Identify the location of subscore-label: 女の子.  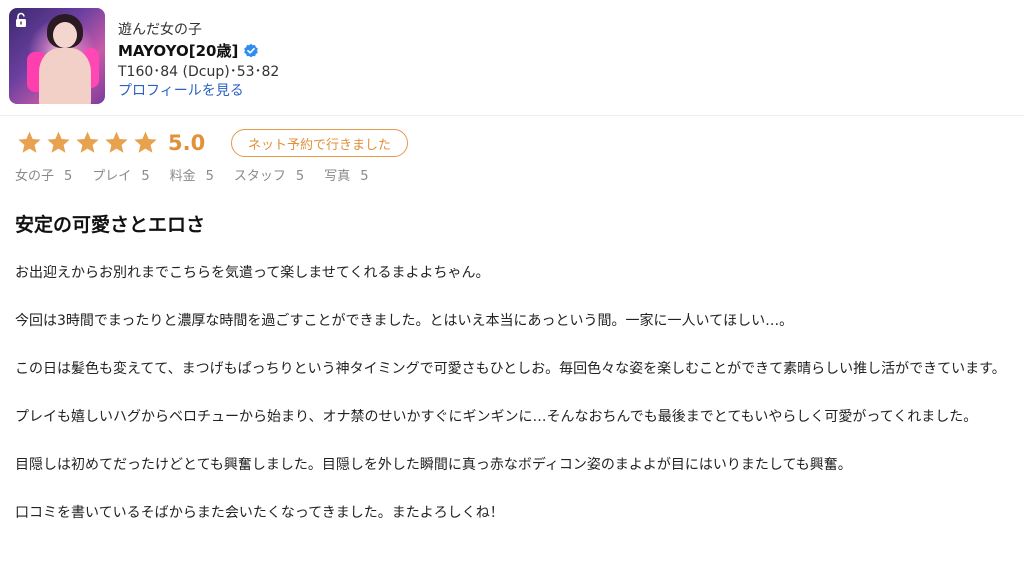
(35, 176).